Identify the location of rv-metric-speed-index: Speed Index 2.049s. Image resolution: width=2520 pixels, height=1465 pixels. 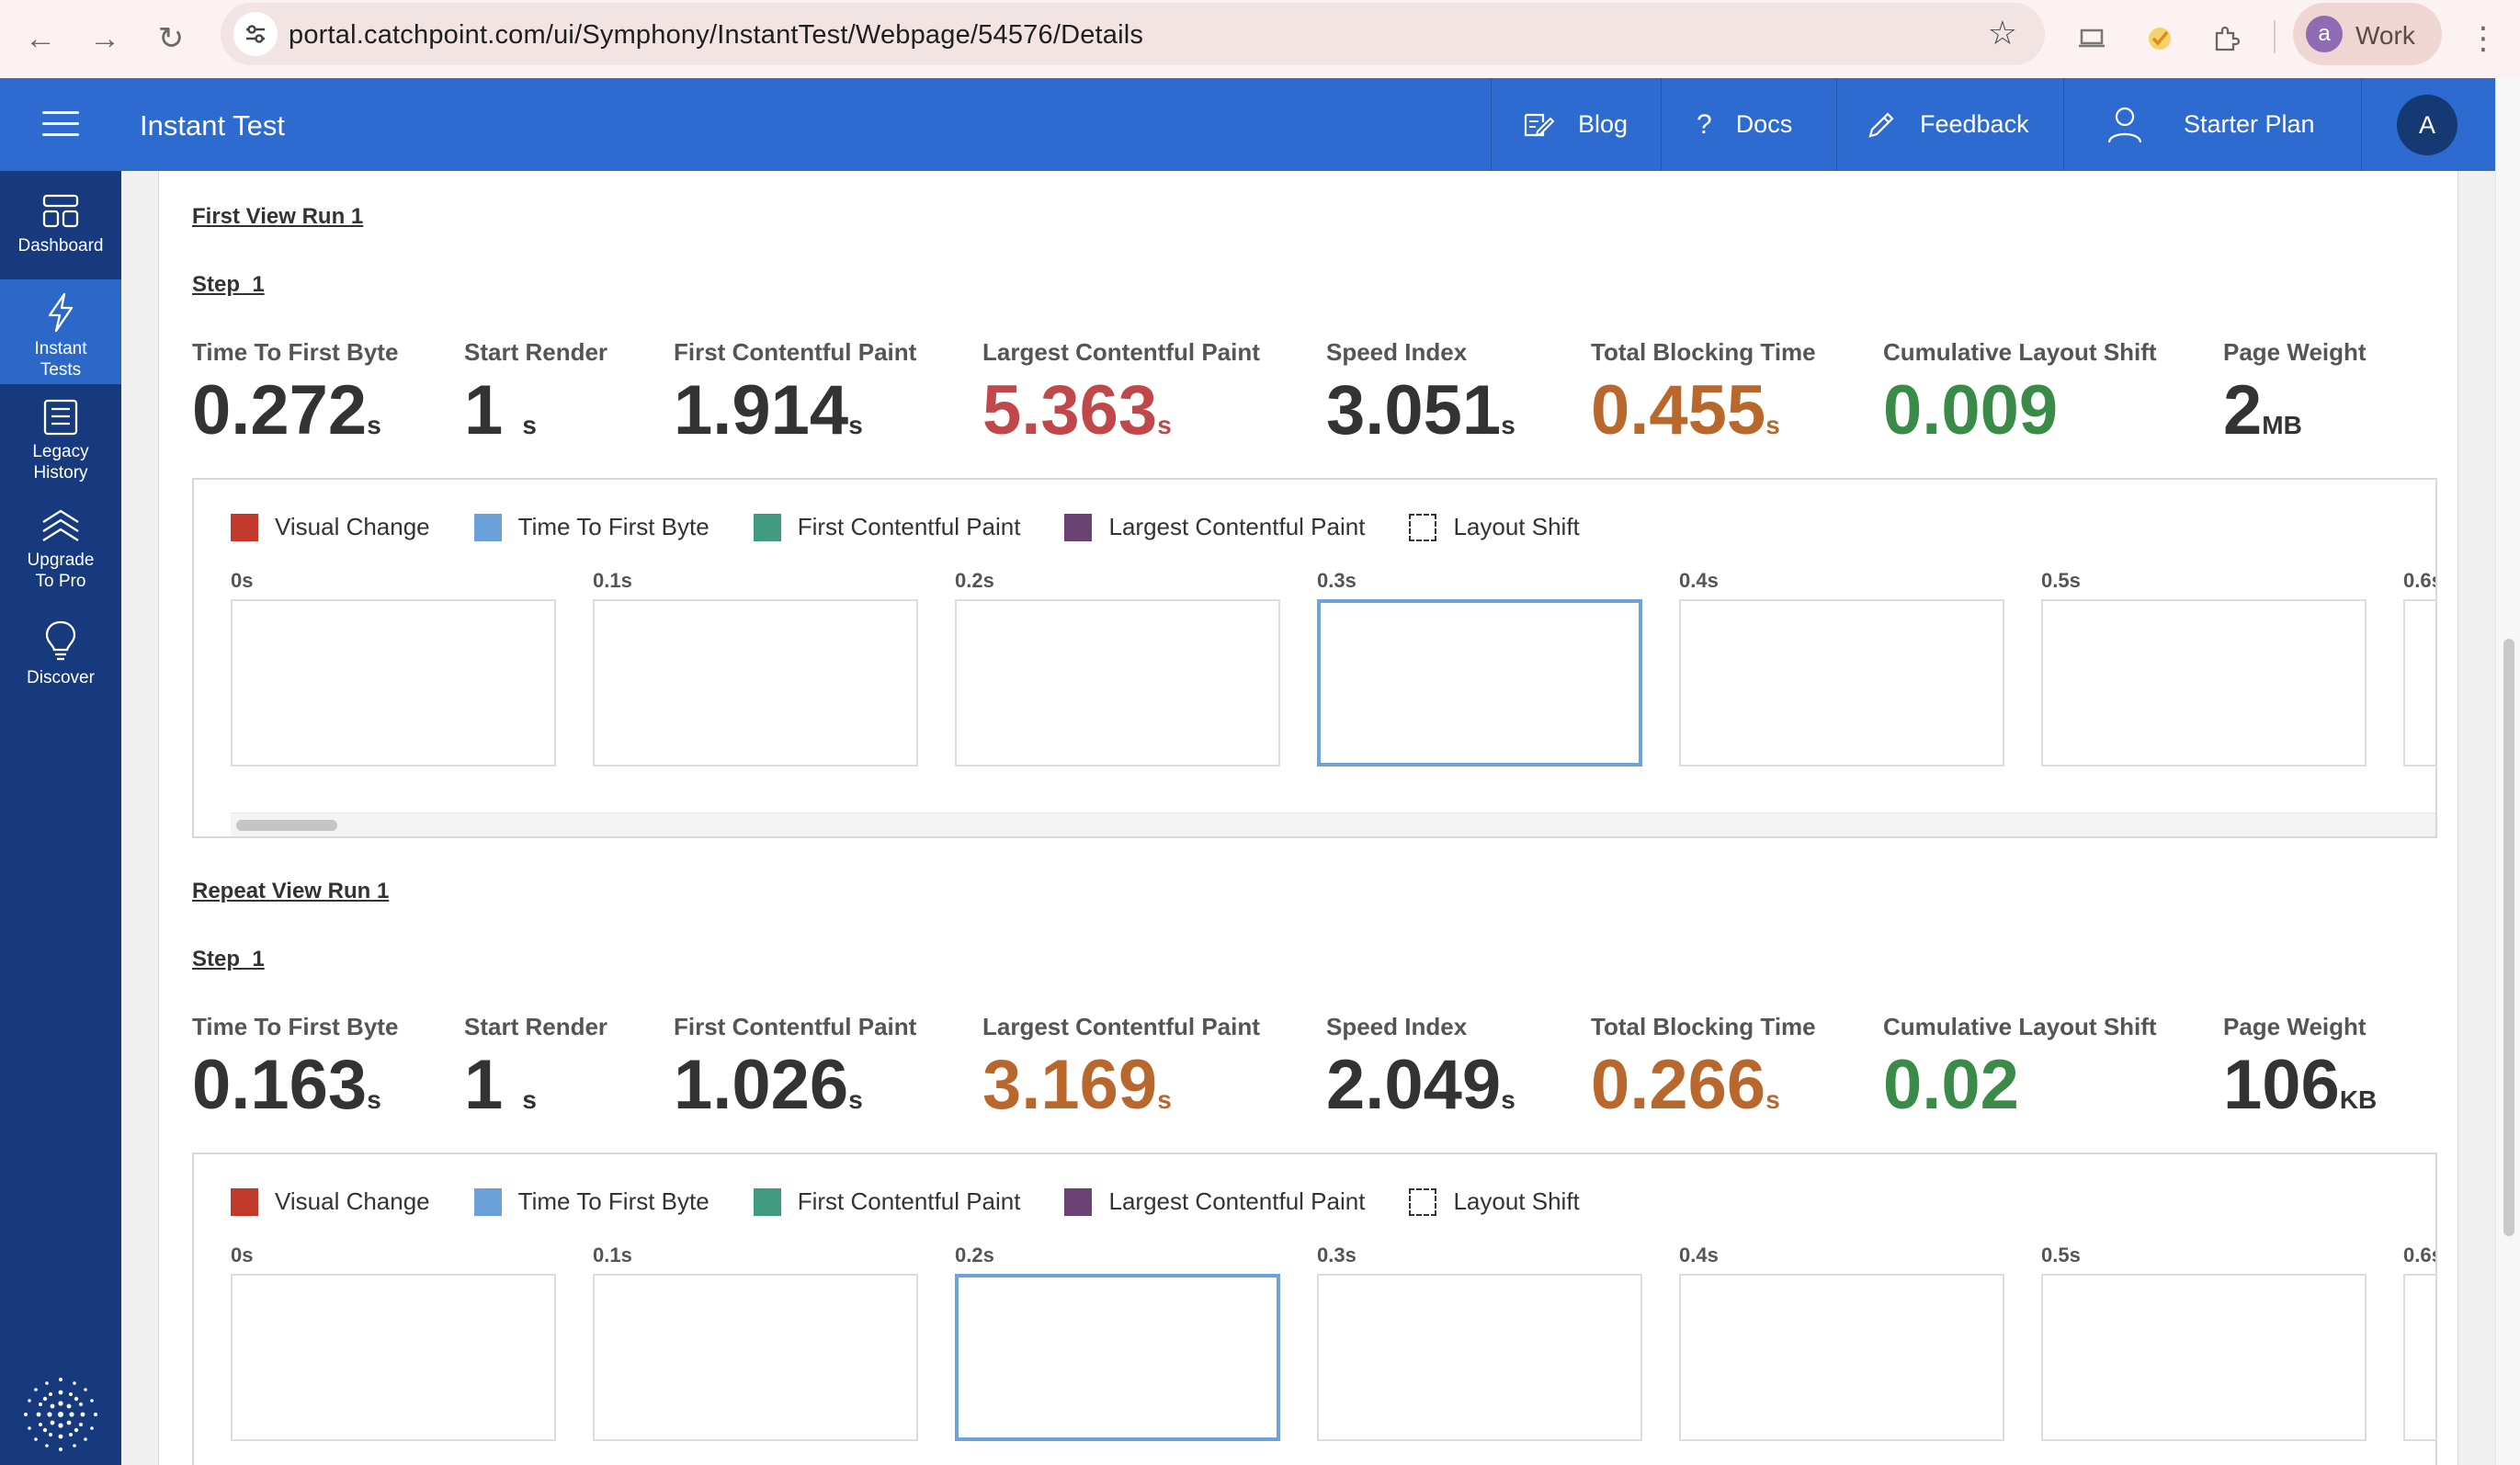
(1420, 1076).